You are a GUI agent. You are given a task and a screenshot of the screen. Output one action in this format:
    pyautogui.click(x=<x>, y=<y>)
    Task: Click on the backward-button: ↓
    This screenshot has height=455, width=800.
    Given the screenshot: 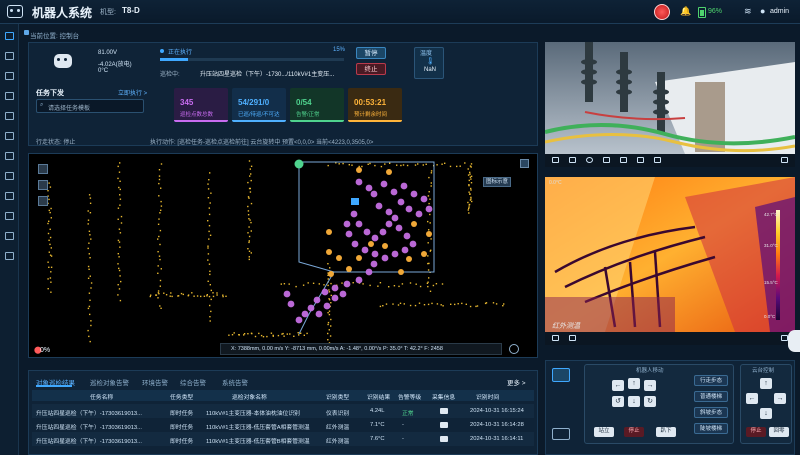 What is the action you would take?
    pyautogui.click(x=634, y=401)
    